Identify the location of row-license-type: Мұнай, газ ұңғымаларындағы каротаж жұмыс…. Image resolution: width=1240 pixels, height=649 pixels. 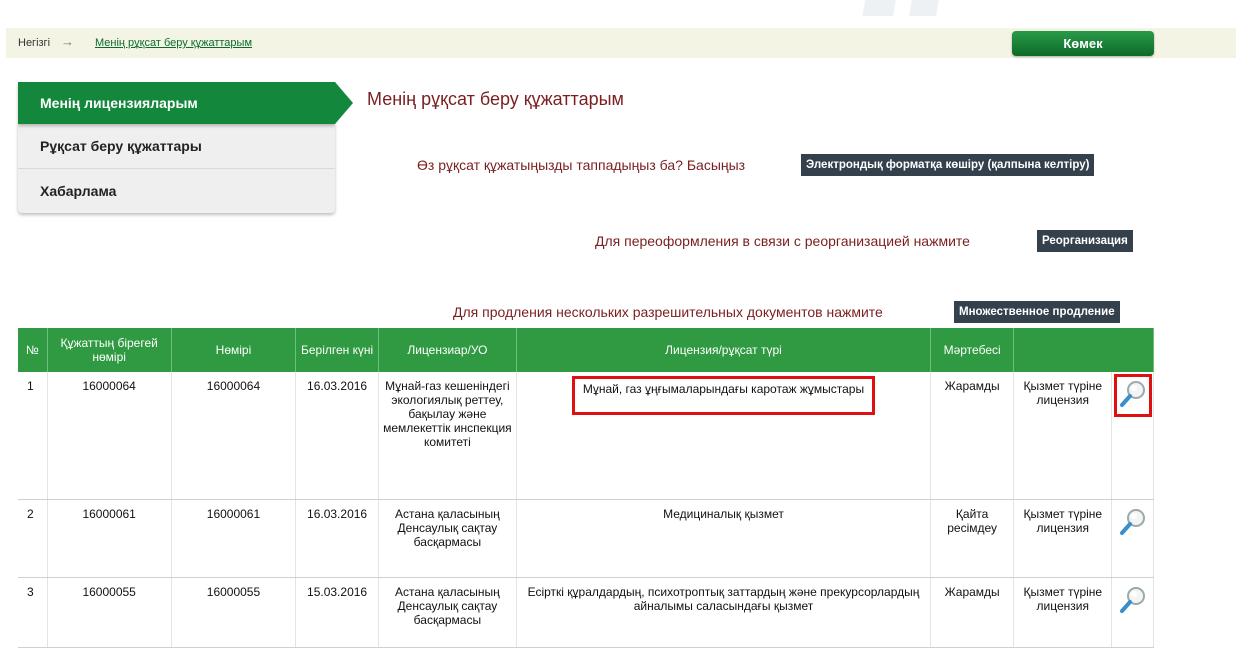
(723, 389).